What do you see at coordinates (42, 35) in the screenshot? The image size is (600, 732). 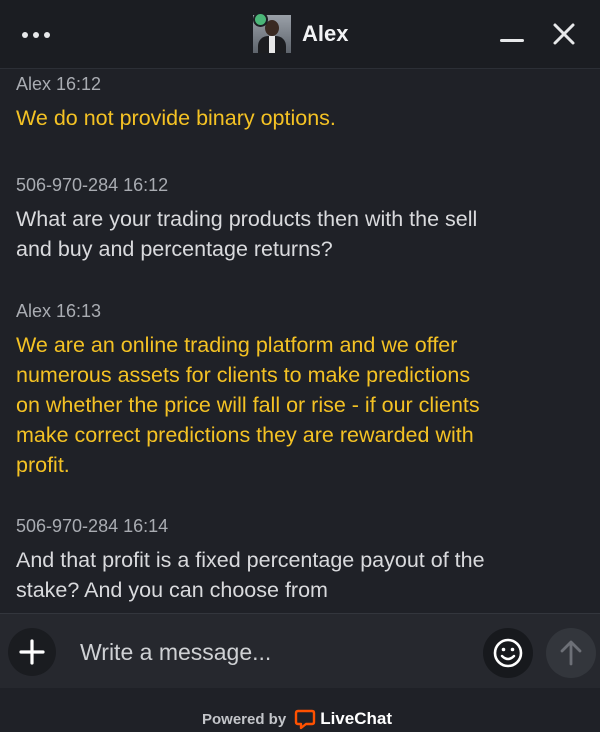 I see `menu-dots-icon` at bounding box center [42, 35].